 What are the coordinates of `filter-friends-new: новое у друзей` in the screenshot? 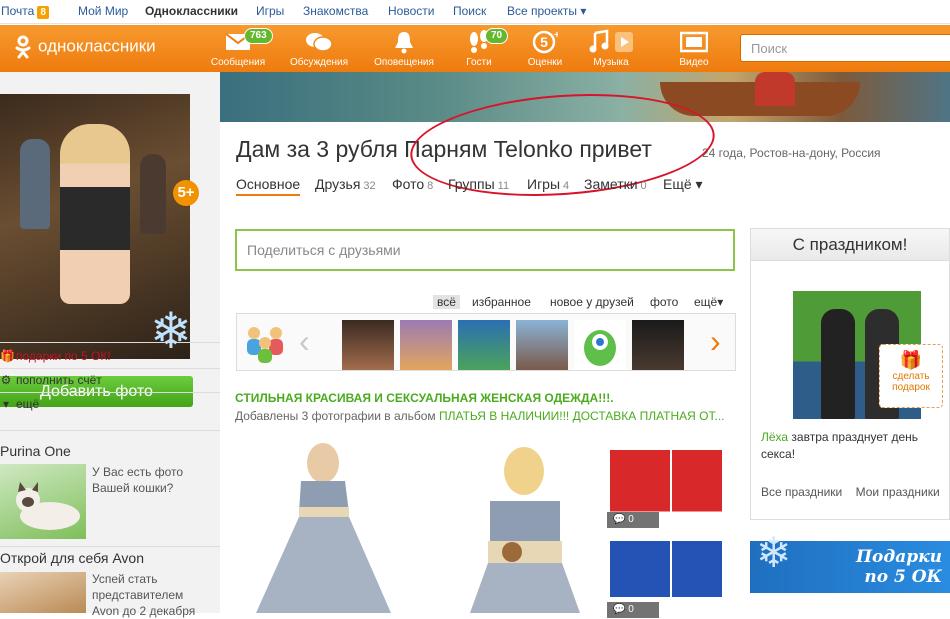 It's located at (592, 302).